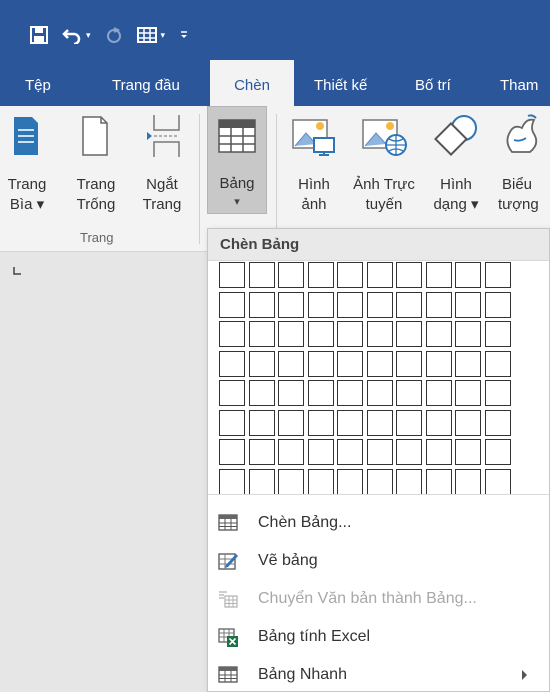  What do you see at coordinates (314, 166) in the screenshot?
I see `pictures-button: Hình ảnh` at bounding box center [314, 166].